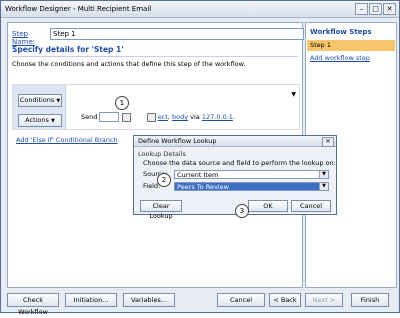  Describe the element at coordinates (351, 45) in the screenshot. I see `sidebar-item-step-1: Step 1` at that location.